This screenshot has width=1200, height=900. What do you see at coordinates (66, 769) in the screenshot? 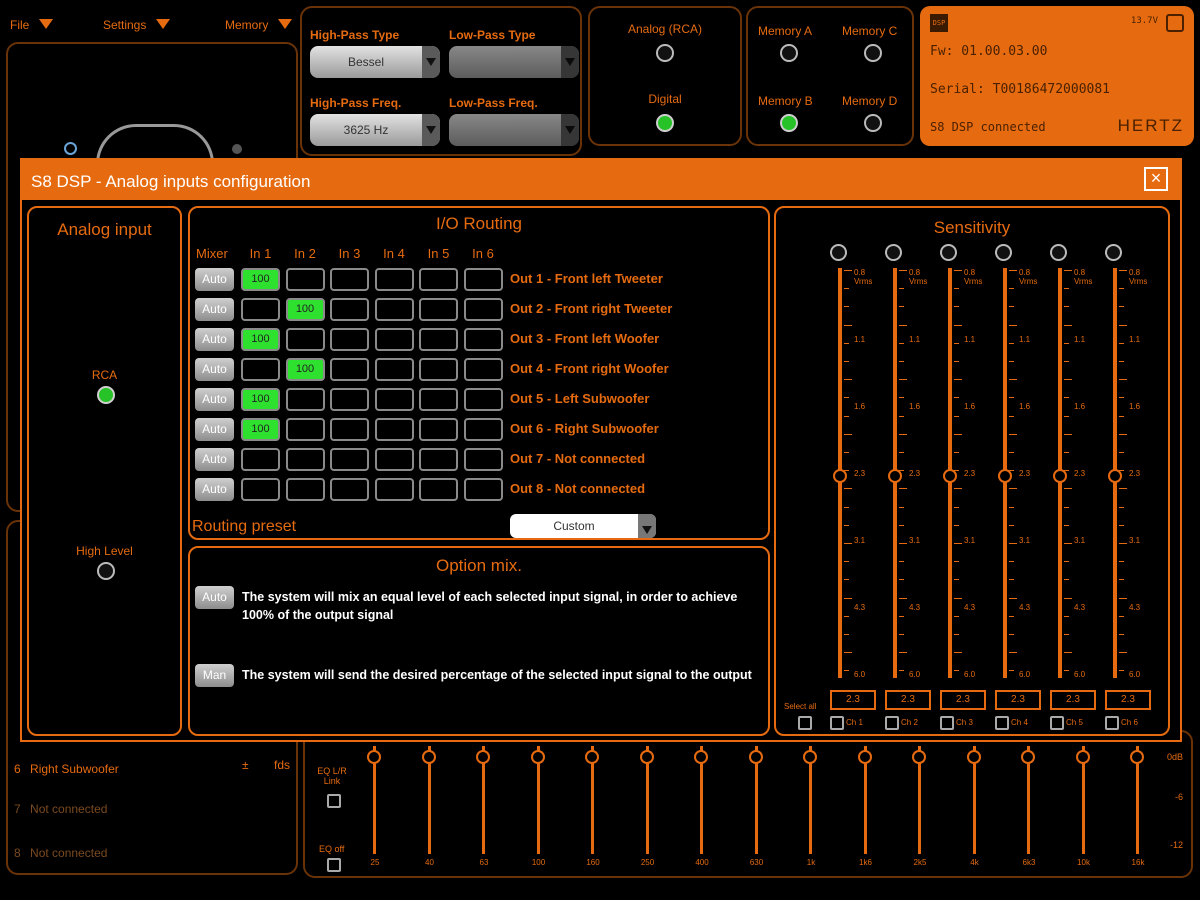
I see `list-item: 6 Right Subwoofer` at bounding box center [66, 769].